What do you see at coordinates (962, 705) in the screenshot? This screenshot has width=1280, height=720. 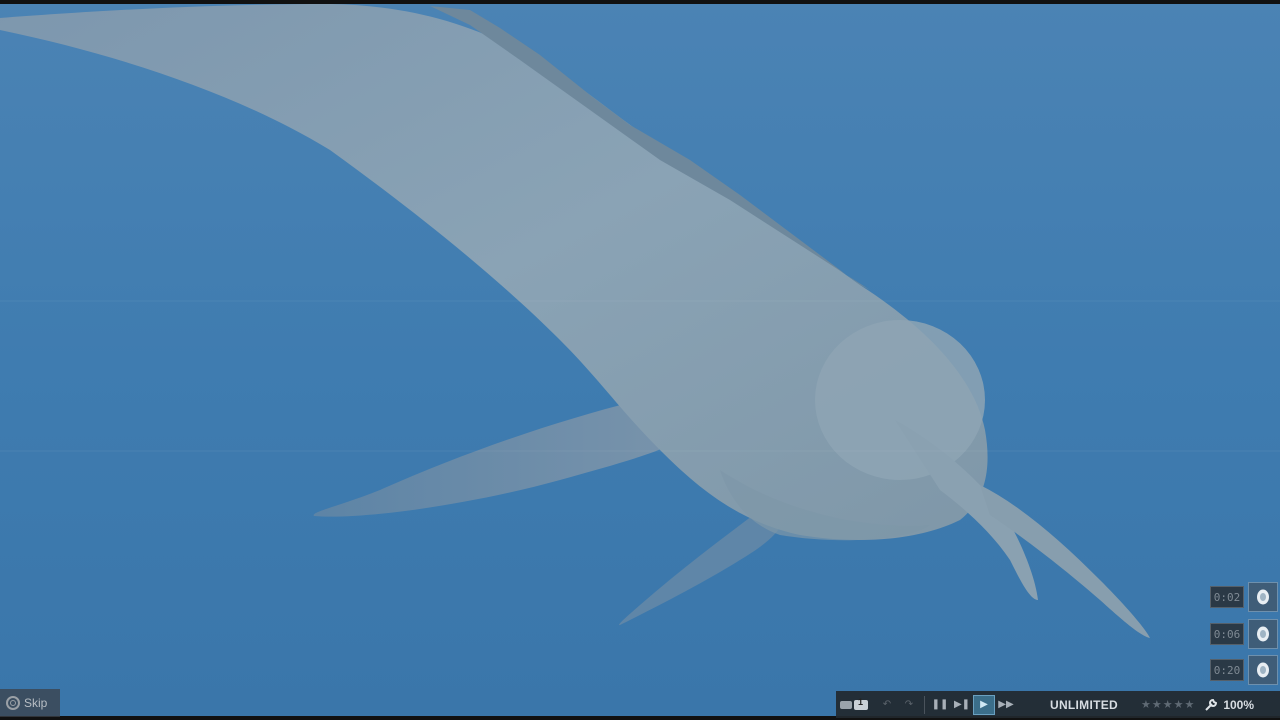 I see `step-forward-button: ▶❚` at bounding box center [962, 705].